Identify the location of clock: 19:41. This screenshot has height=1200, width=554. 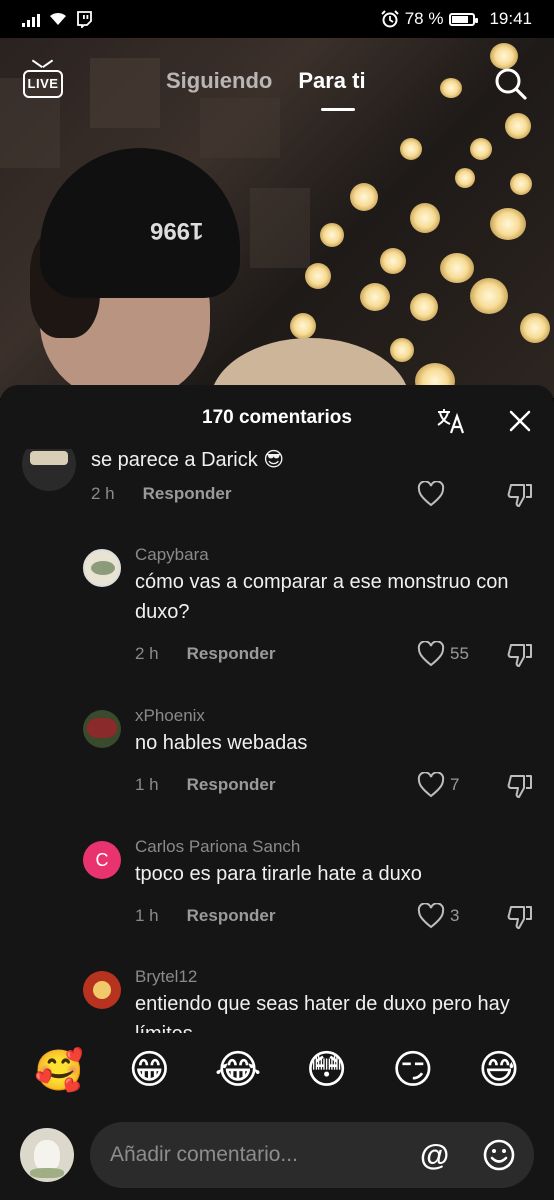
(510, 18).